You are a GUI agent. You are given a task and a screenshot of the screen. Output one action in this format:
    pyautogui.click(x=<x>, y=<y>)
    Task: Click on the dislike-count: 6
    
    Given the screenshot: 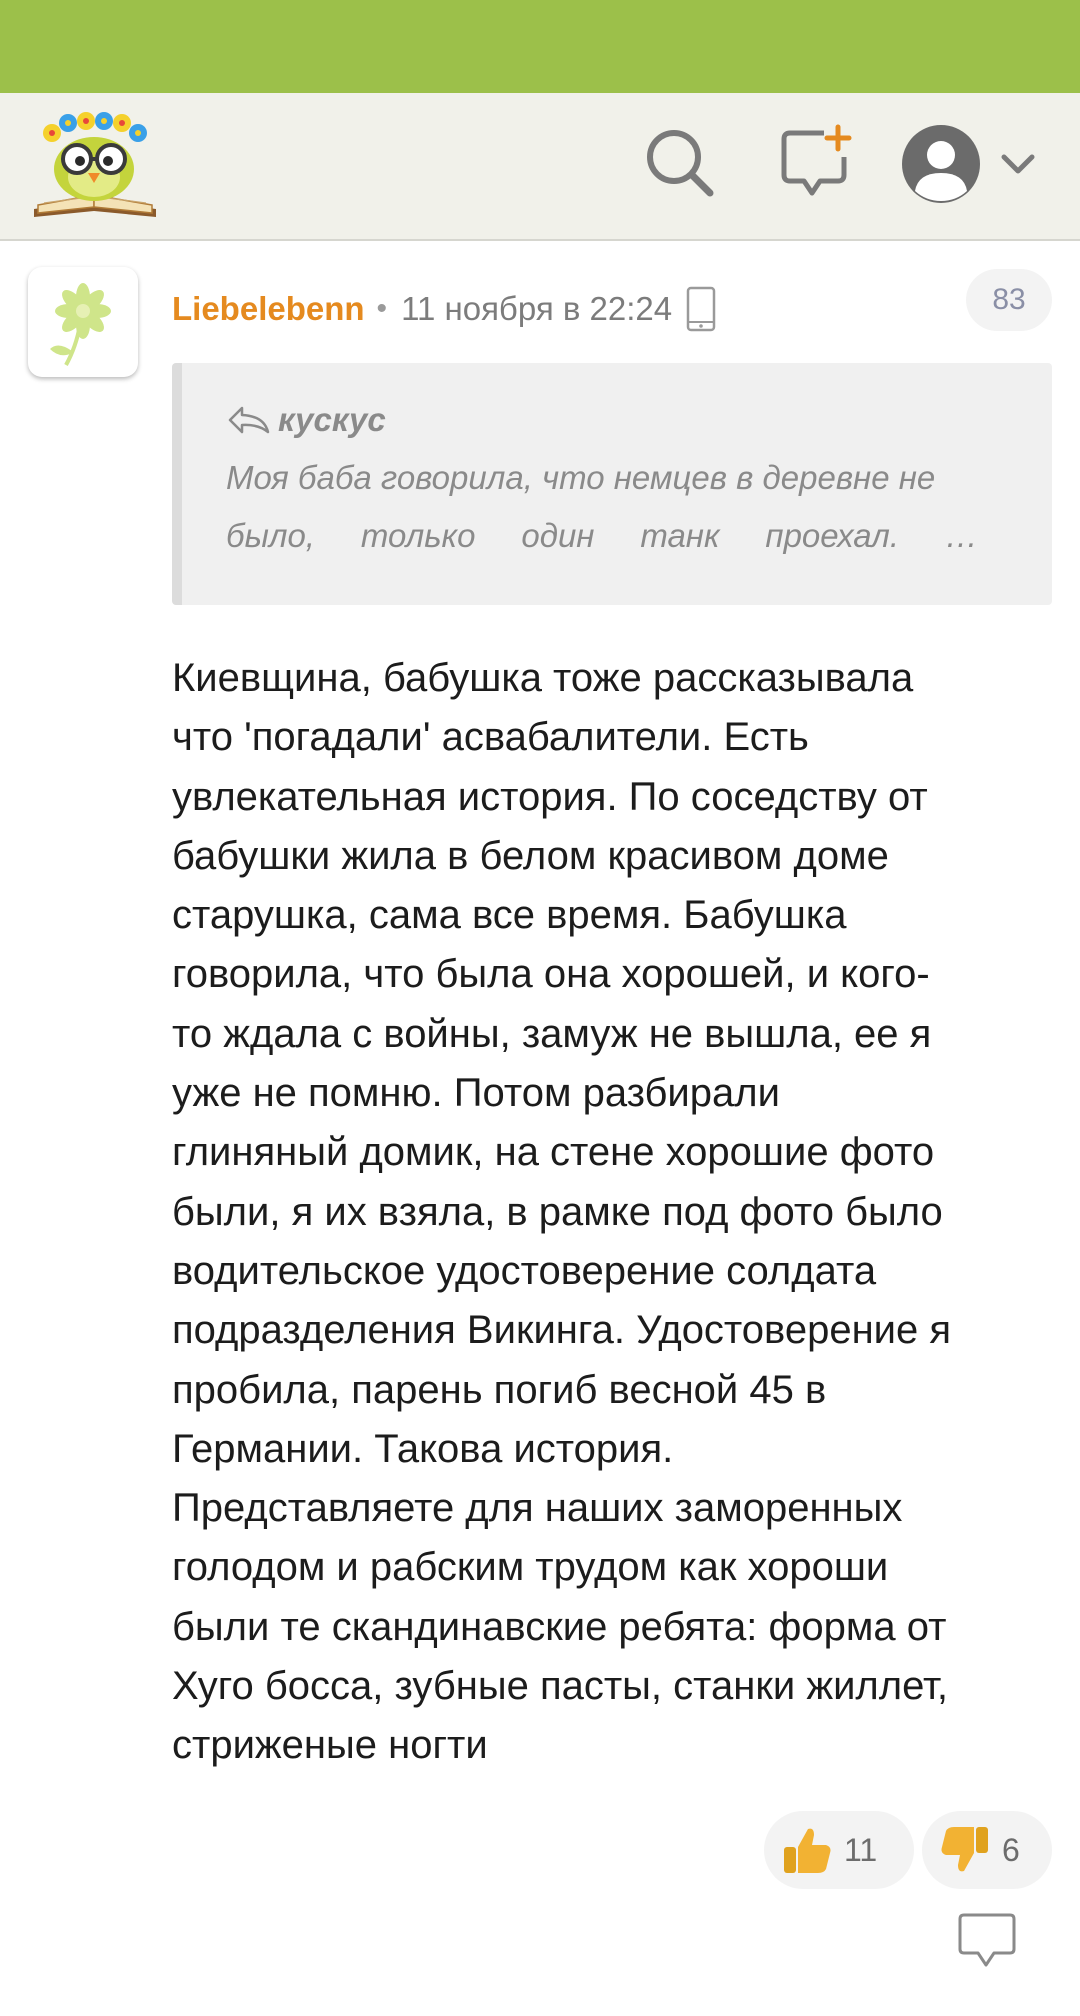 What is the action you would take?
    pyautogui.click(x=1011, y=1849)
    